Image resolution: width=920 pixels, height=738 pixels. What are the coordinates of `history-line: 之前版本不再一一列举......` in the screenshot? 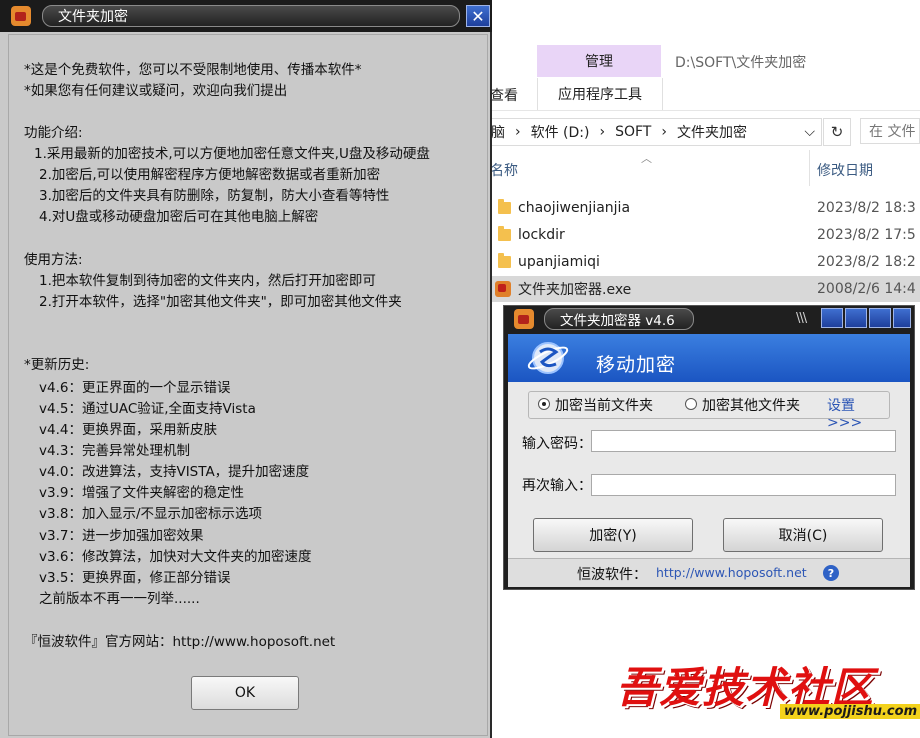 It's located at (119, 599).